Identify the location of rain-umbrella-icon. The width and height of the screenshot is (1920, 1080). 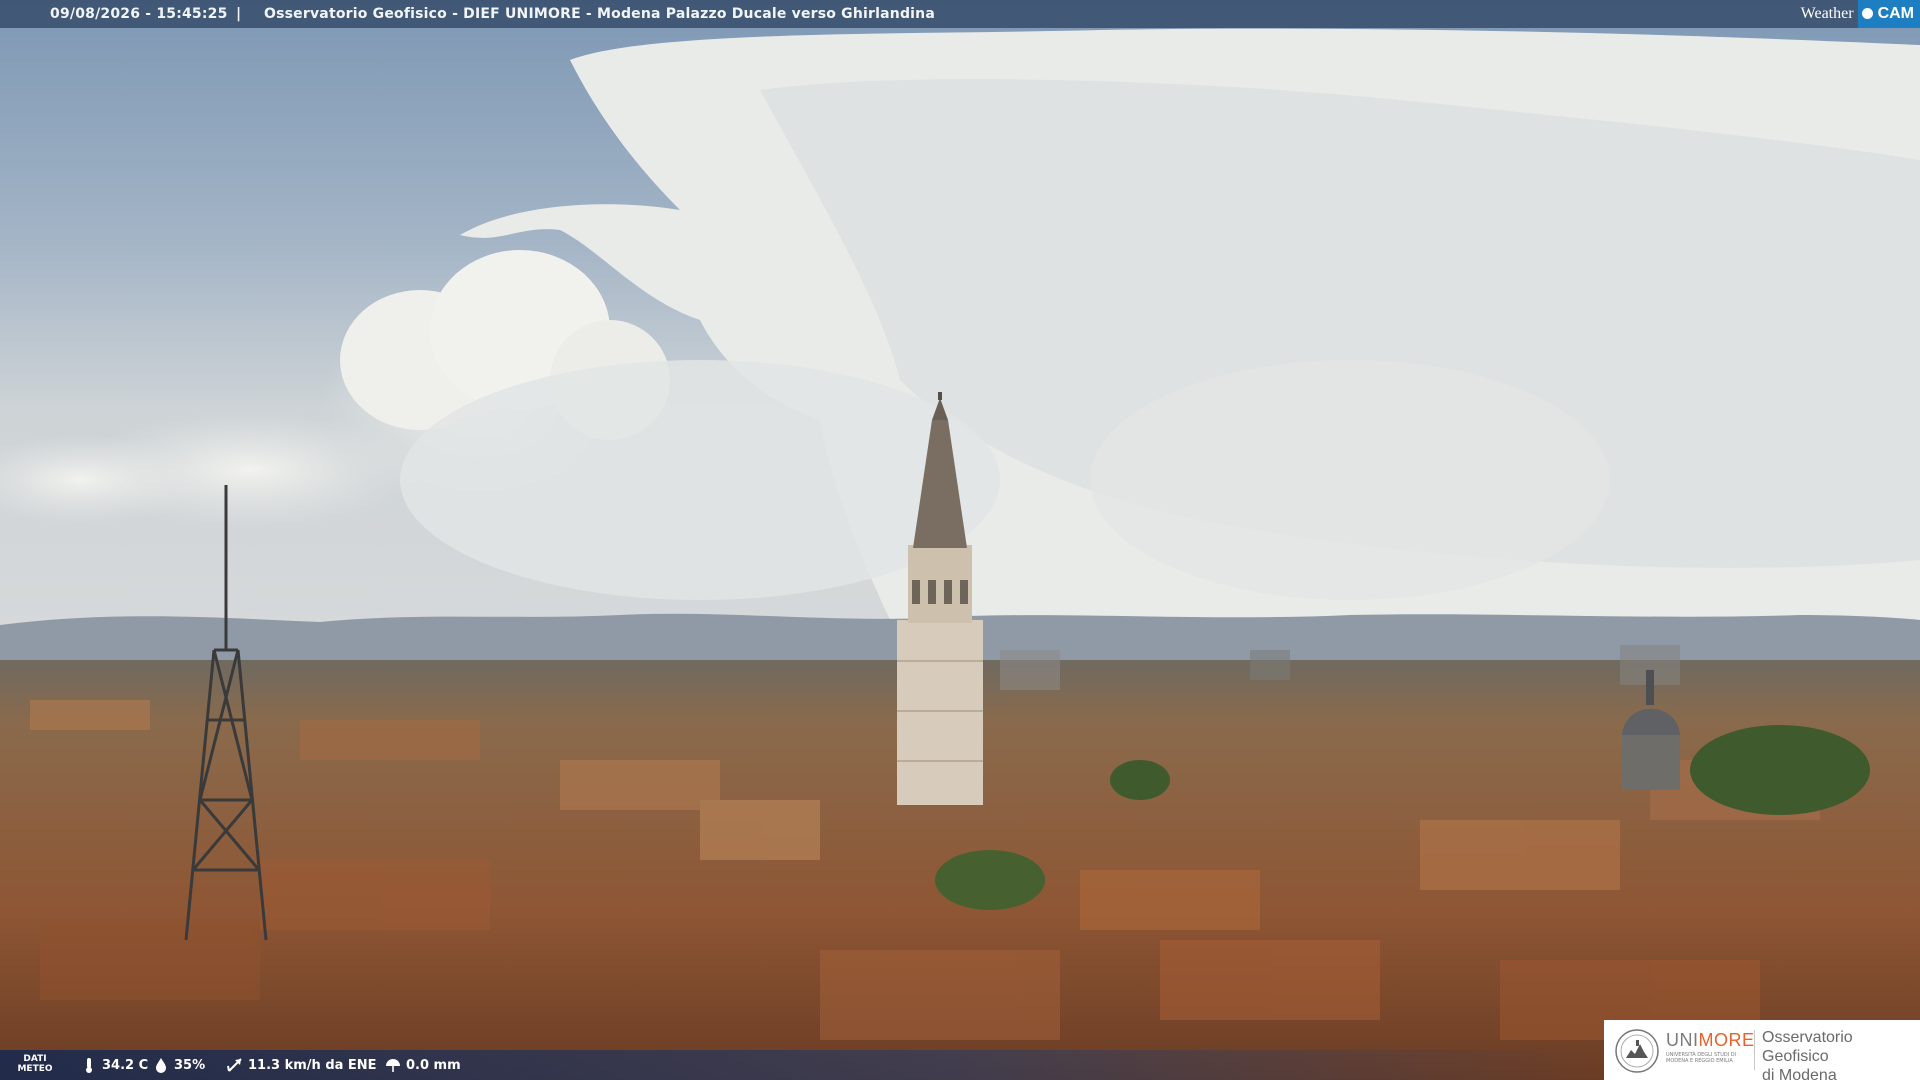
(393, 1065).